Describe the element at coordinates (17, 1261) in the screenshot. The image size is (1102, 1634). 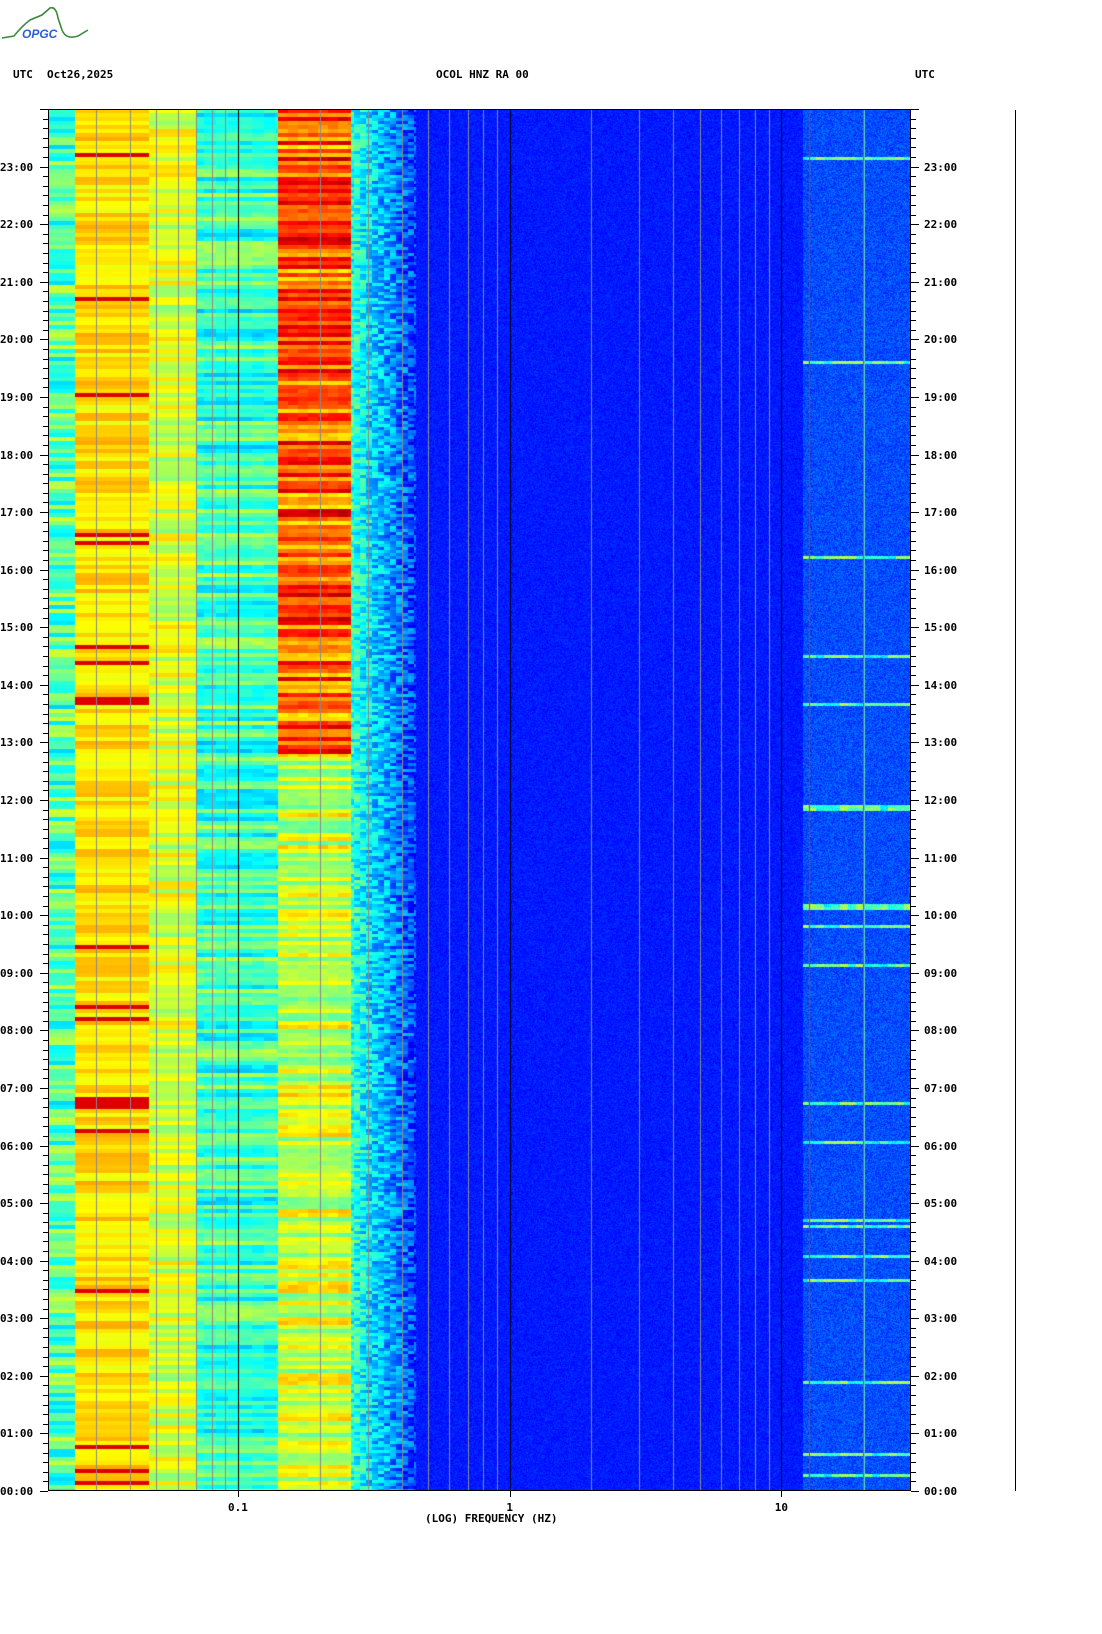
I see `y-tick-label-left: 04:00` at that location.